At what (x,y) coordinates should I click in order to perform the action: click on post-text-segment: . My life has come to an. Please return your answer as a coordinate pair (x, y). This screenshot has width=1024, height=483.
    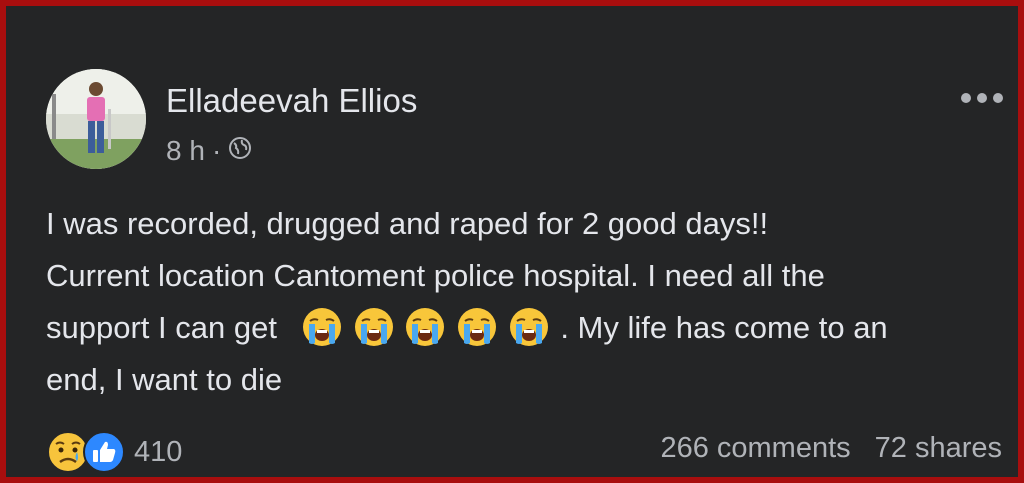
    Looking at the image, I should click on (724, 327).